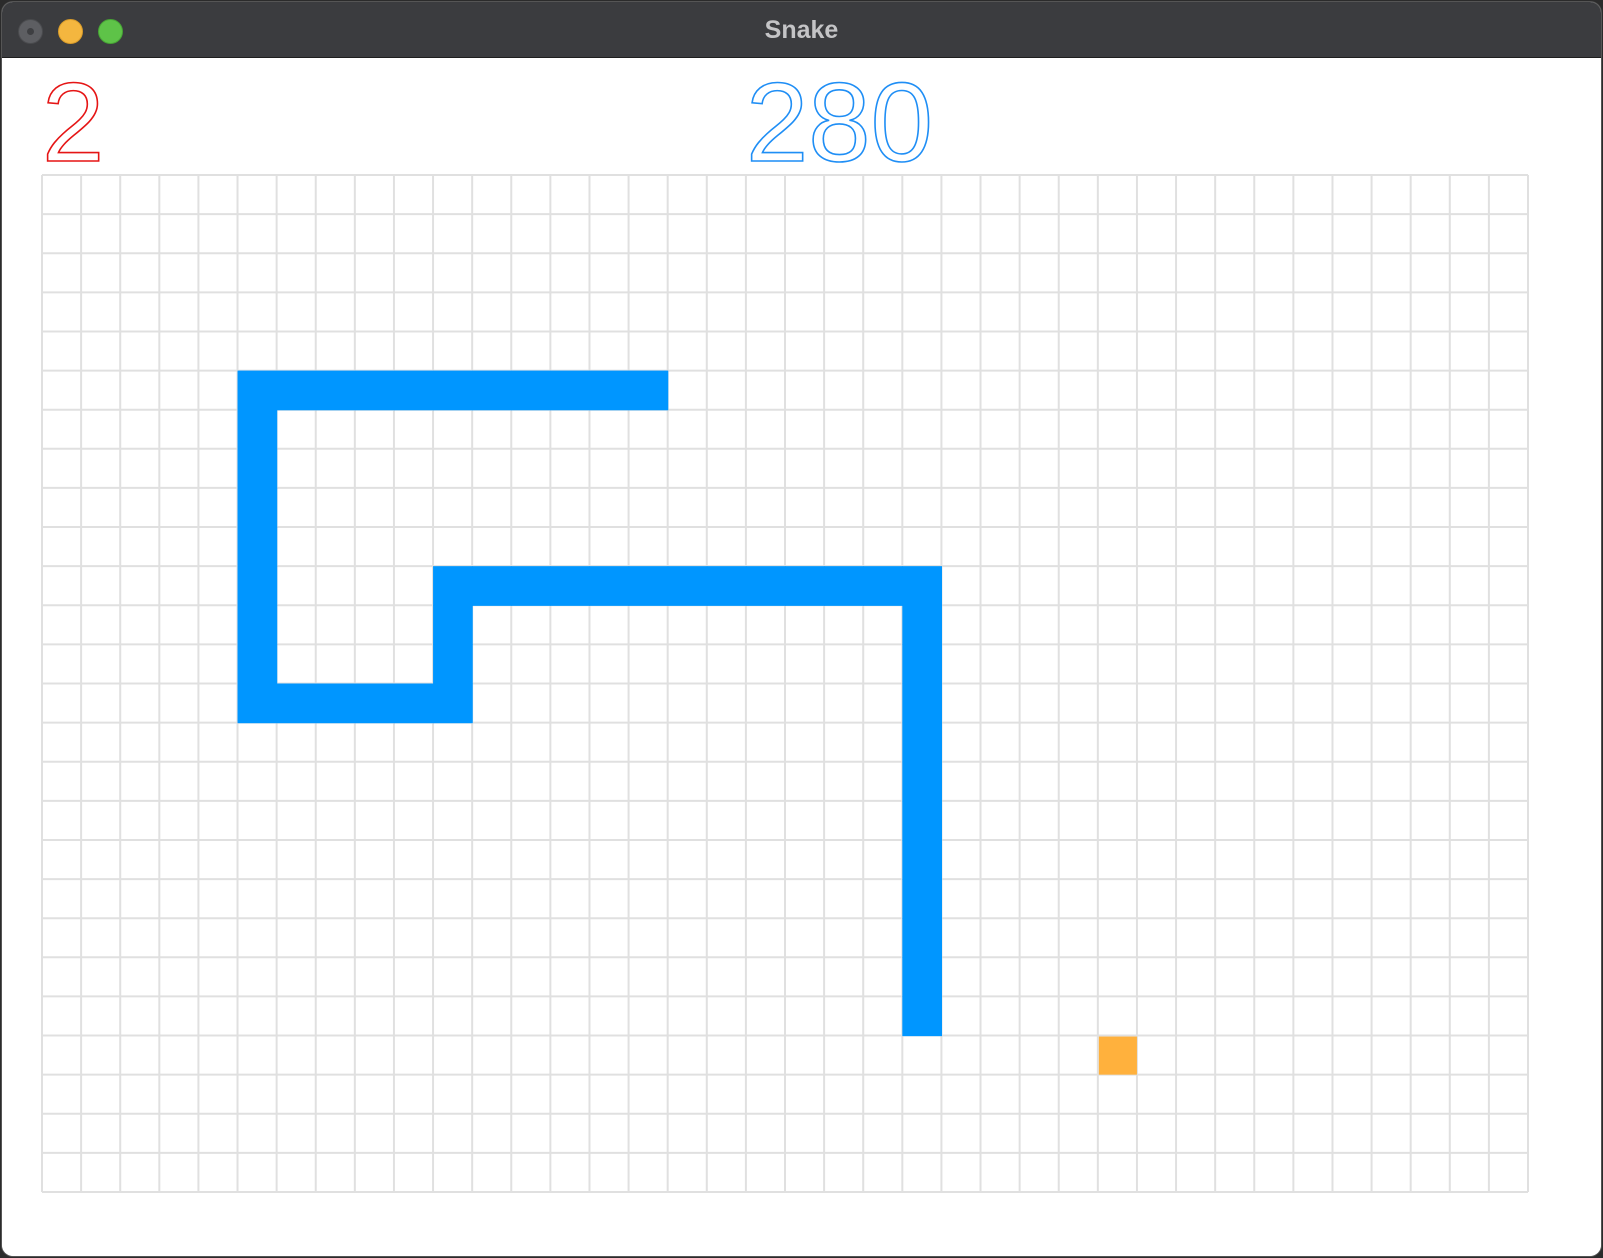 The height and width of the screenshot is (1258, 1603). Describe the element at coordinates (648, 390) in the screenshot. I see `snake-tail-segment` at that location.